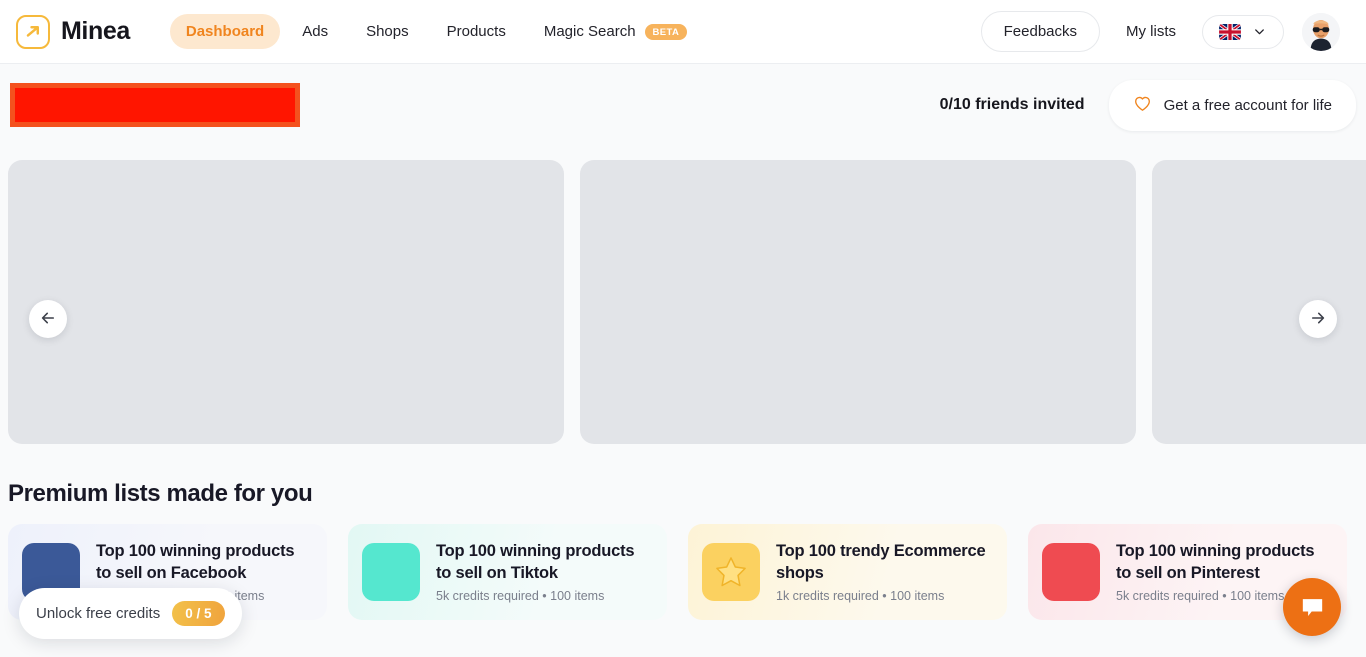  Describe the element at coordinates (1230, 31) in the screenshot. I see `uk-flag-icon` at that location.